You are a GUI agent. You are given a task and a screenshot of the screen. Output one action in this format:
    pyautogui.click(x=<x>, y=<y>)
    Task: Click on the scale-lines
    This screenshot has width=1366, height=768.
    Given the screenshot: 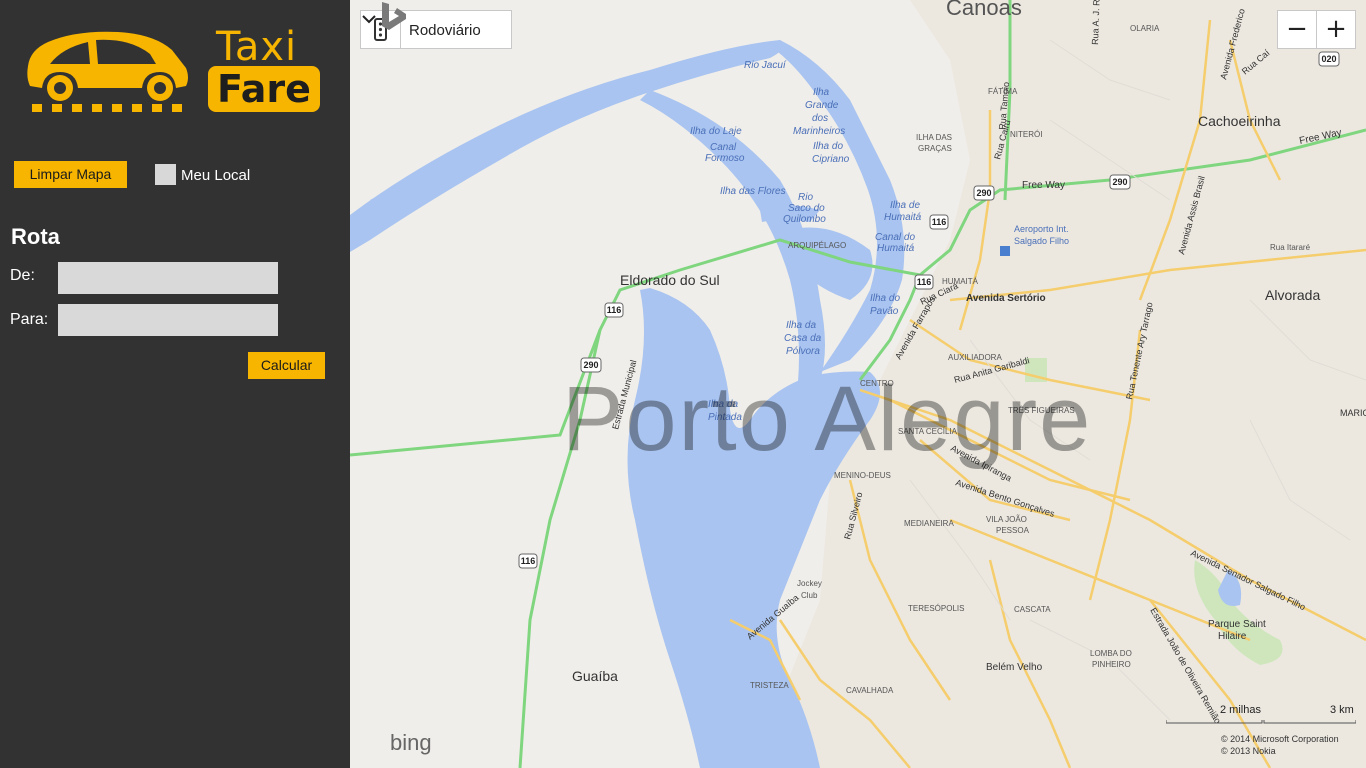 What is the action you would take?
    pyautogui.click(x=1261, y=722)
    